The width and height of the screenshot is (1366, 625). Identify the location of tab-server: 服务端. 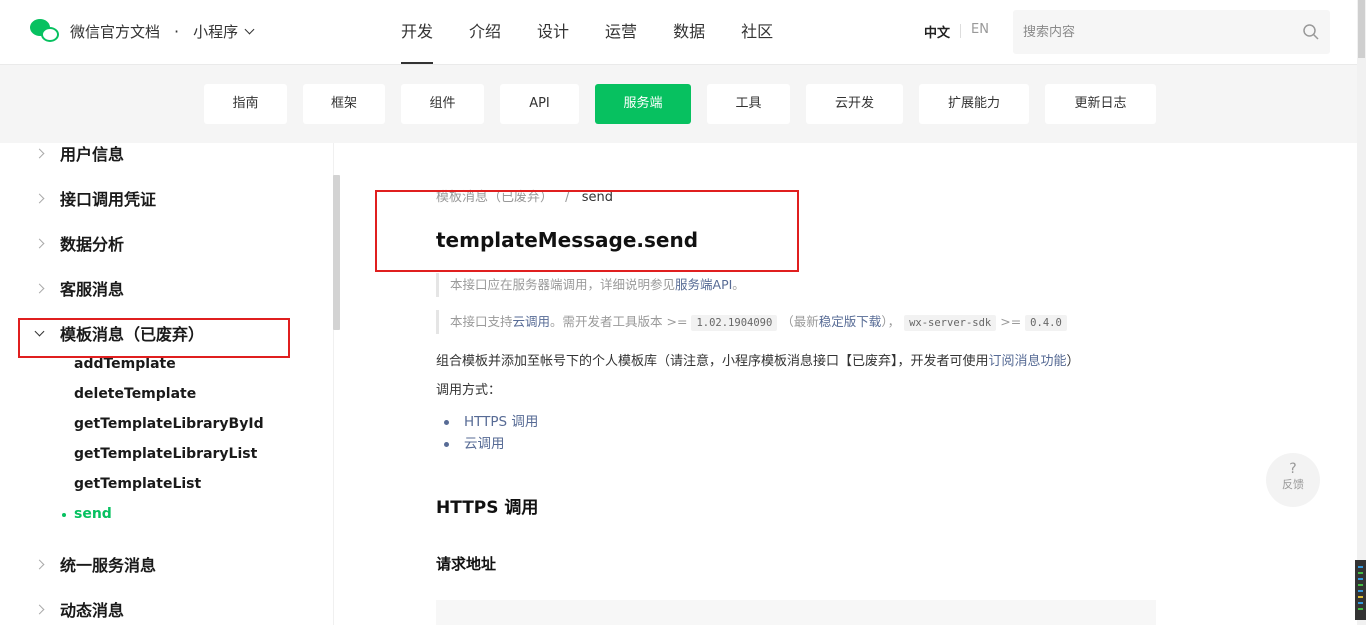
(643, 104).